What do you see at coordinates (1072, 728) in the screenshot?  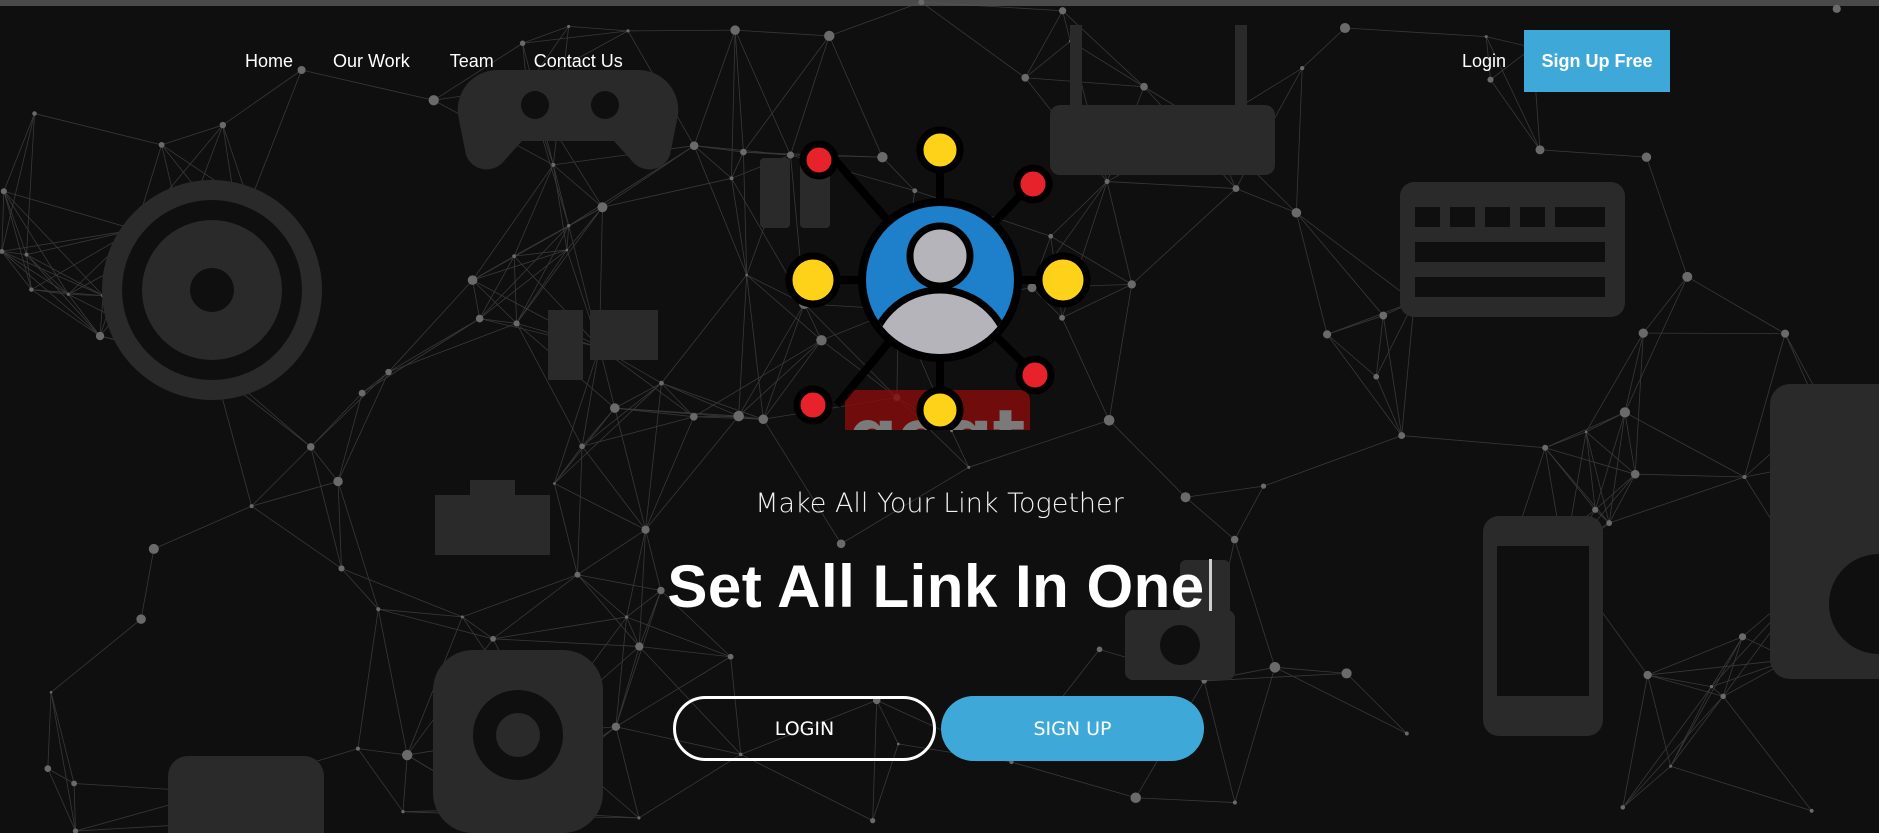 I see `hero-signup-button: SIGN UP` at bounding box center [1072, 728].